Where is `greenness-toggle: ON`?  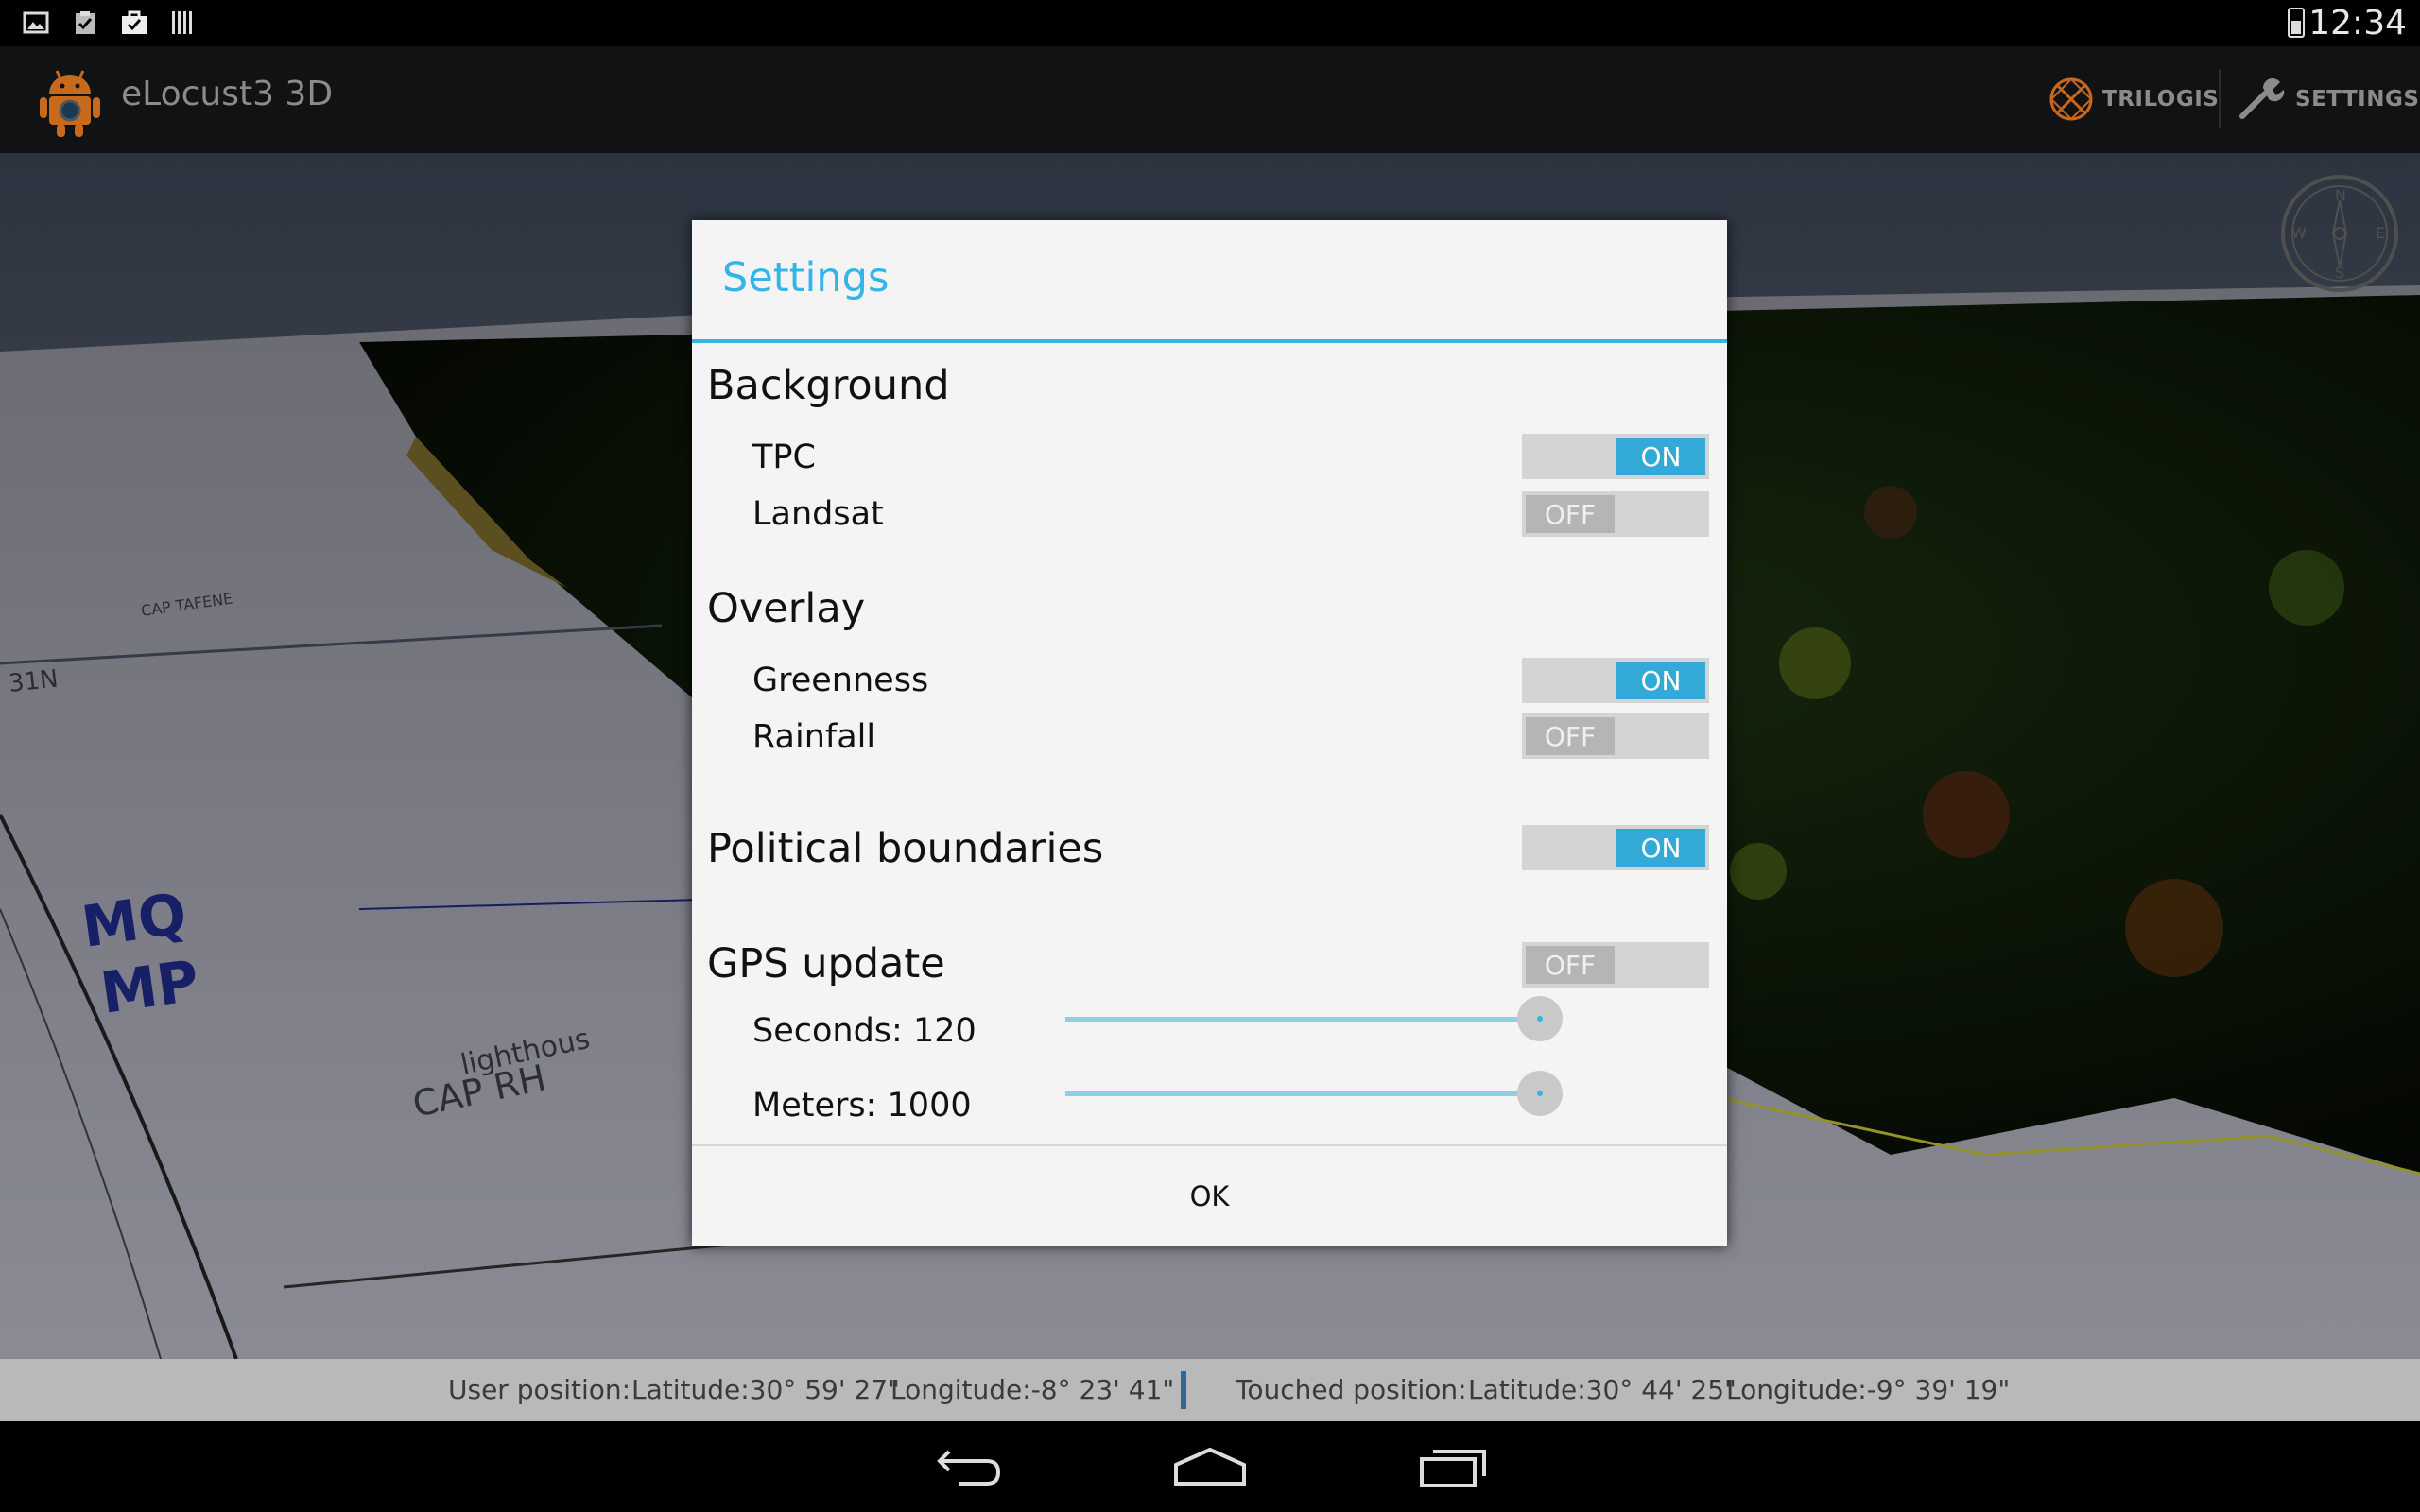 greenness-toggle: ON is located at coordinates (1615, 680).